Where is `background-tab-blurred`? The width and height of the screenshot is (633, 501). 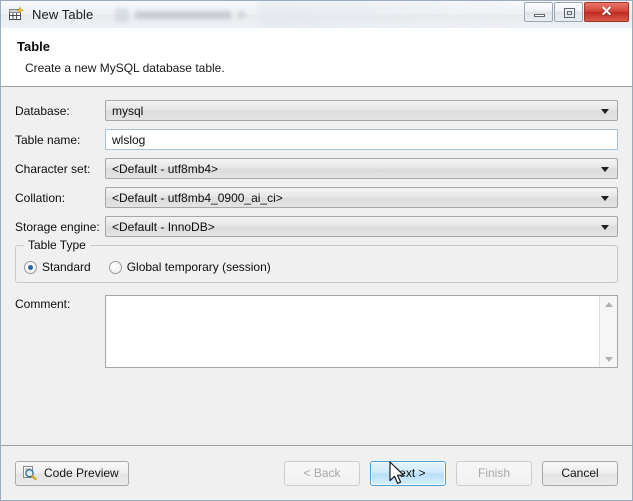
background-tab-blurred is located at coordinates (186, 14).